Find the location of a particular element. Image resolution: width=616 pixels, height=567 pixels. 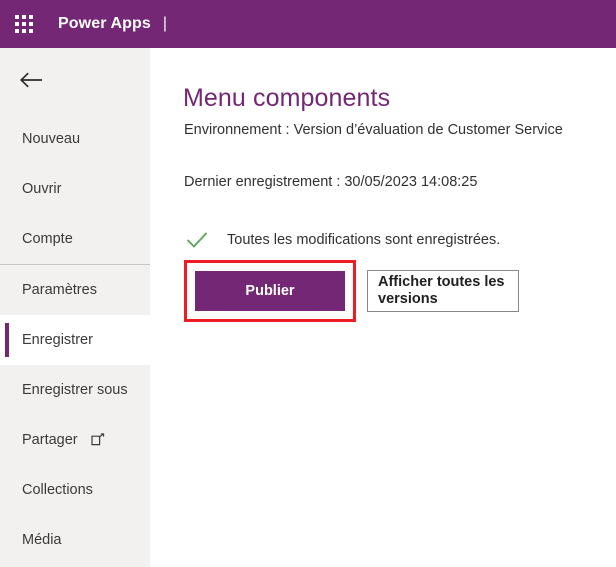

back-arrow-icon is located at coordinates (32, 80).